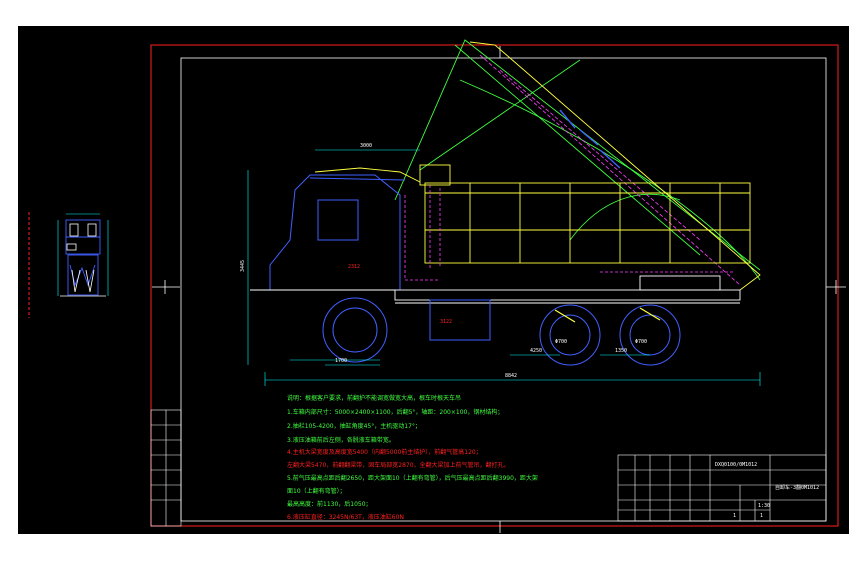 This screenshot has width=867, height=562. Describe the element at coordinates (797, 487) in the screenshot. I see `part-name: 自卸车-3翻0M1012` at that location.